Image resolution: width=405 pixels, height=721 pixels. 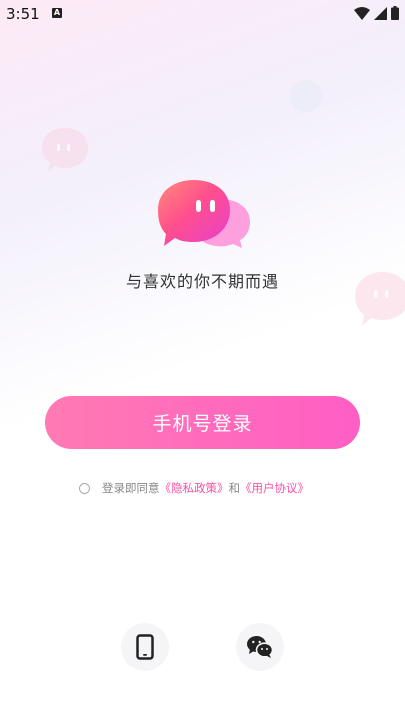 What do you see at coordinates (204, 214) in the screenshot?
I see `app-logo` at bounding box center [204, 214].